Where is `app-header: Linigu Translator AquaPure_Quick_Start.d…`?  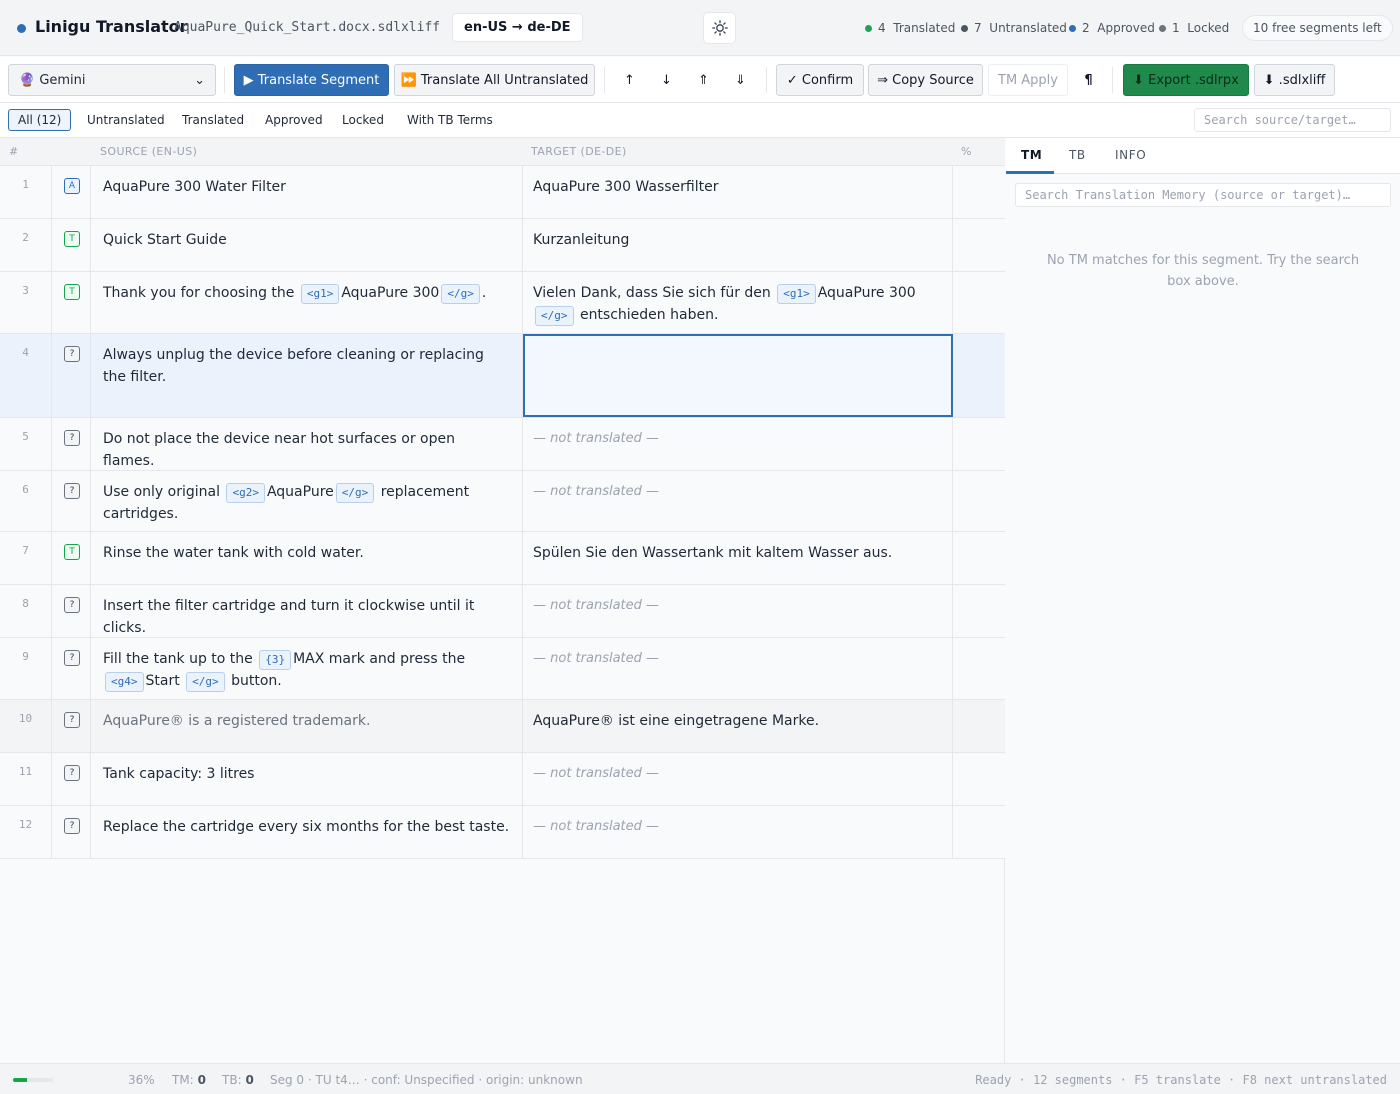
app-header: Linigu Translator AquaPure_Quick_Start.d… is located at coordinates (700, 28).